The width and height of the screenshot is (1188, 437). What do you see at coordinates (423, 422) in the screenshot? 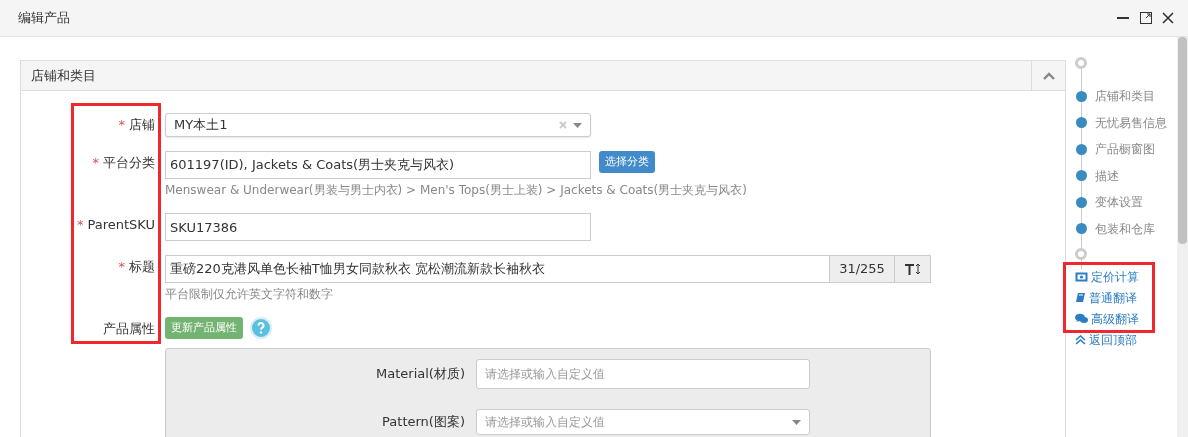
I see `attribute-label: Pattern(图案)` at bounding box center [423, 422].